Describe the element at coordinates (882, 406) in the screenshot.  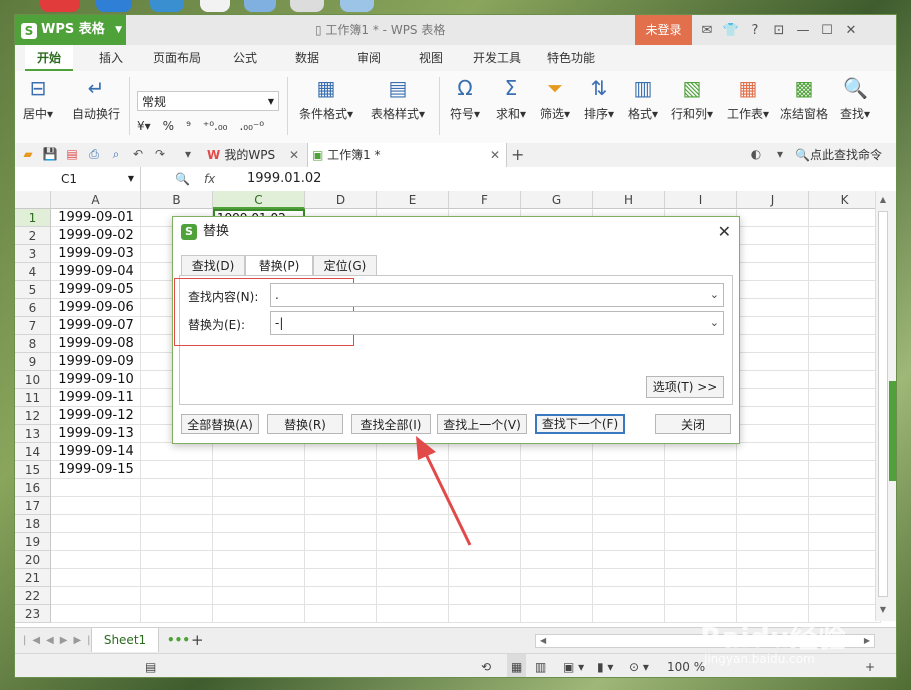
I see `vertical-scrollbar: ▲ ▼` at that location.